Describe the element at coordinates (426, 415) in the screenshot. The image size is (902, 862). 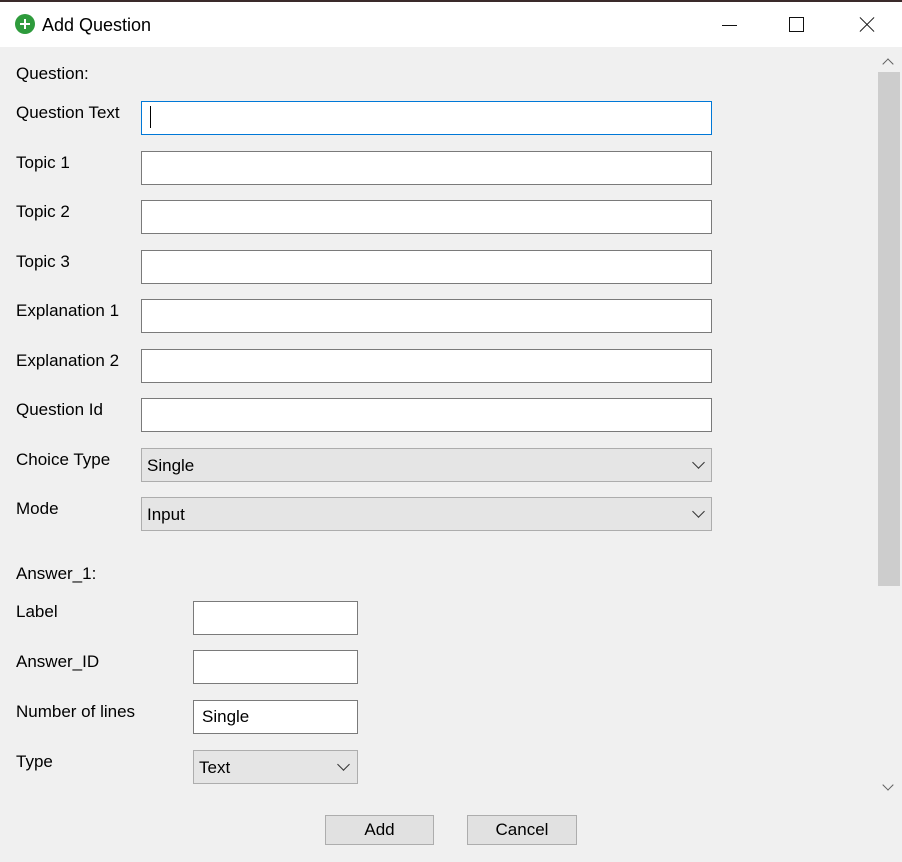
I see `question-id-input` at that location.